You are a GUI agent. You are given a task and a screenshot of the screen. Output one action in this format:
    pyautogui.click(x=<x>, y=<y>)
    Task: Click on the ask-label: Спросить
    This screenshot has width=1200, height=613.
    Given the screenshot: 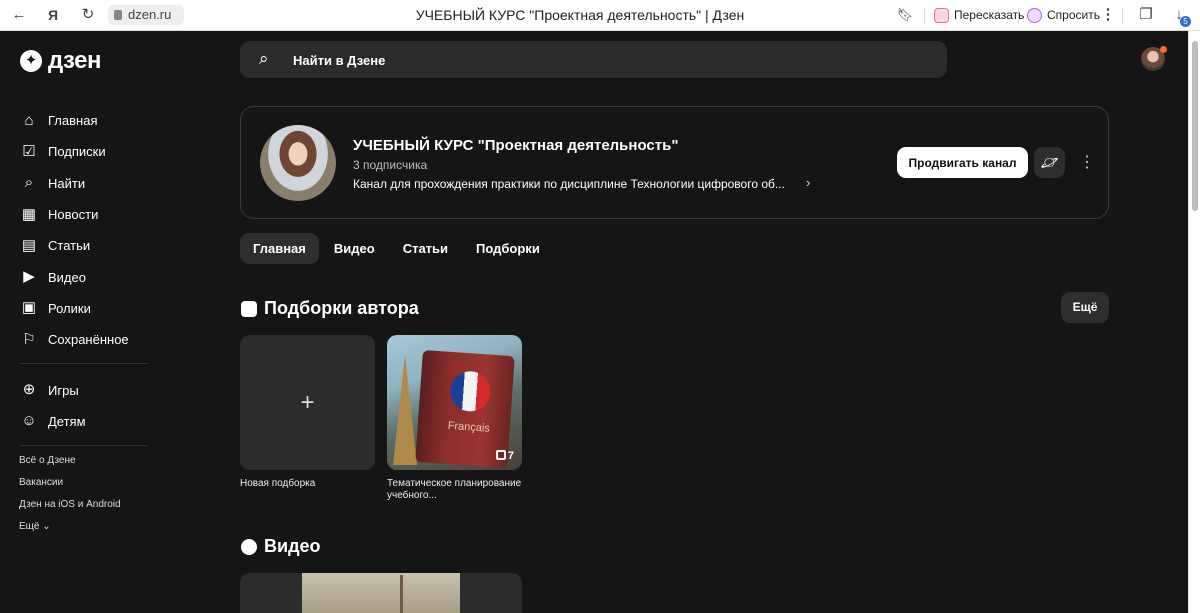 What is the action you would take?
    pyautogui.click(x=1073, y=15)
    